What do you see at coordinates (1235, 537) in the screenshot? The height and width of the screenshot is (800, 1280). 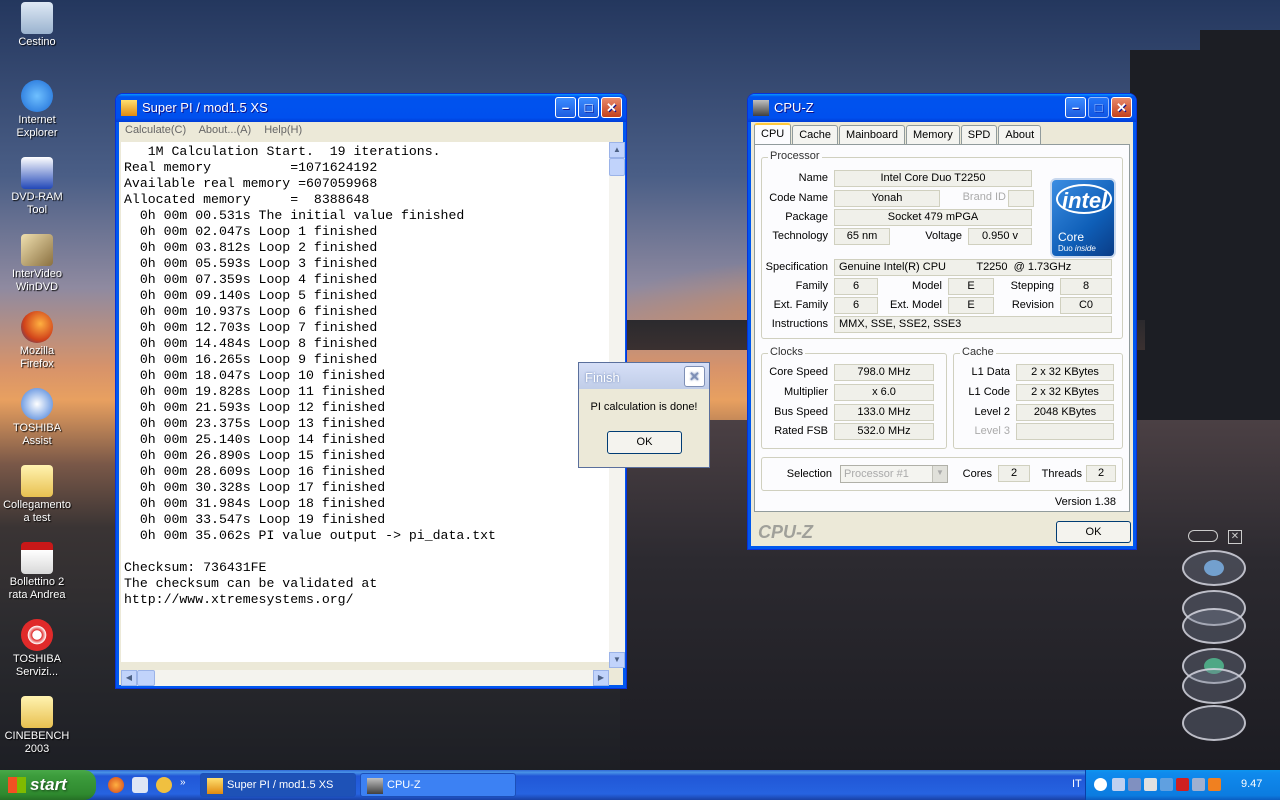 I see `widget-close-icon: ✕` at bounding box center [1235, 537].